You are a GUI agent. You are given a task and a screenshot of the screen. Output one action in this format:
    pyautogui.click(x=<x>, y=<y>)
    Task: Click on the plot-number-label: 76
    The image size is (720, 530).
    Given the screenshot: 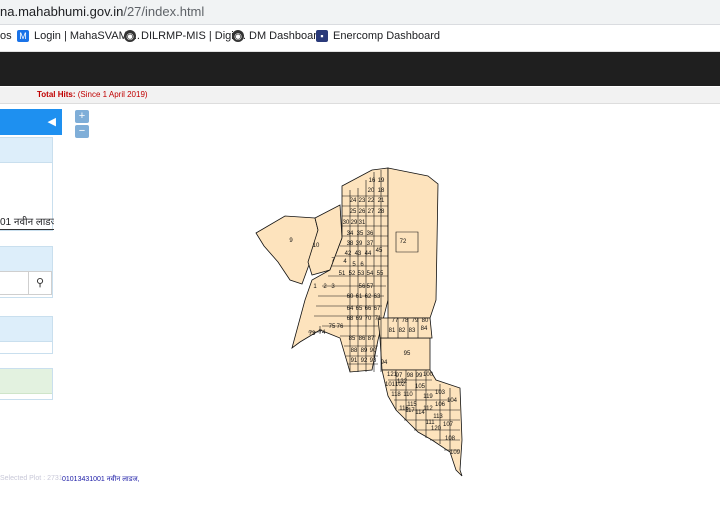 What is the action you would take?
    pyautogui.click(x=340, y=327)
    